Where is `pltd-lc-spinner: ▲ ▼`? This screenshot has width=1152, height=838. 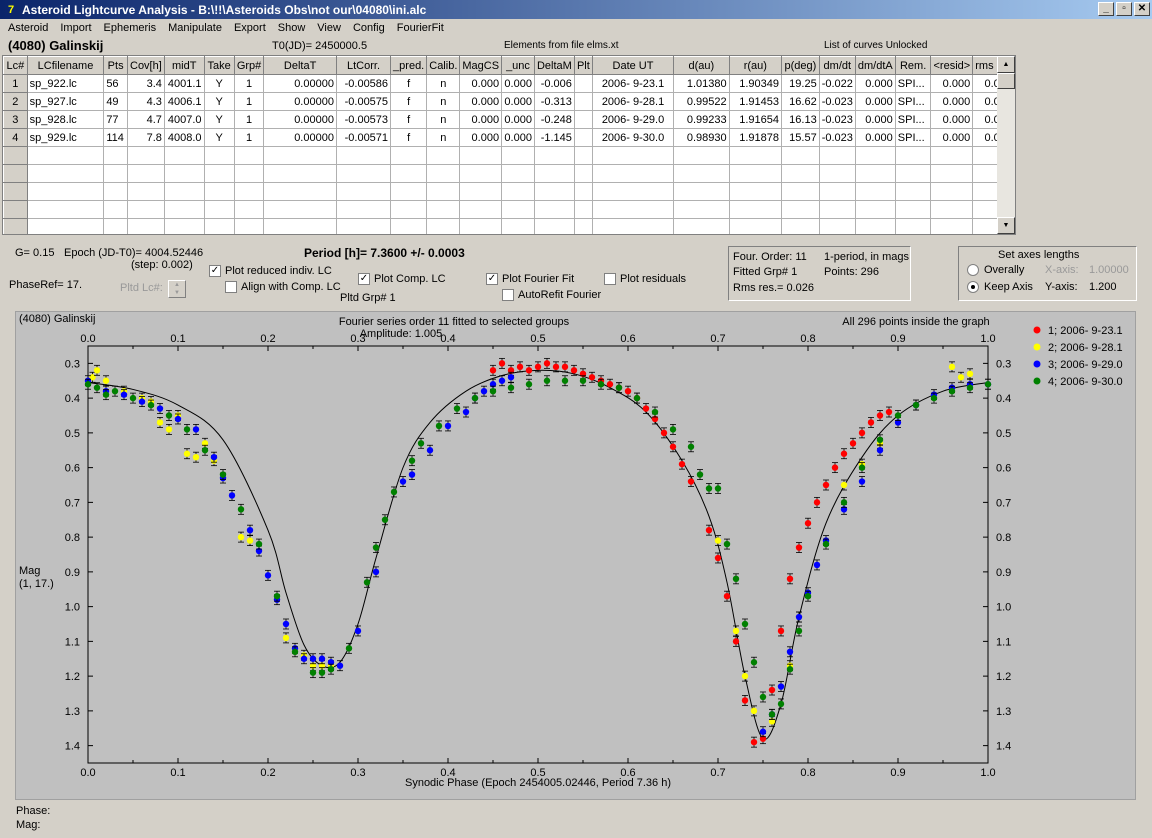 pltd-lc-spinner: ▲ ▼ is located at coordinates (177, 289).